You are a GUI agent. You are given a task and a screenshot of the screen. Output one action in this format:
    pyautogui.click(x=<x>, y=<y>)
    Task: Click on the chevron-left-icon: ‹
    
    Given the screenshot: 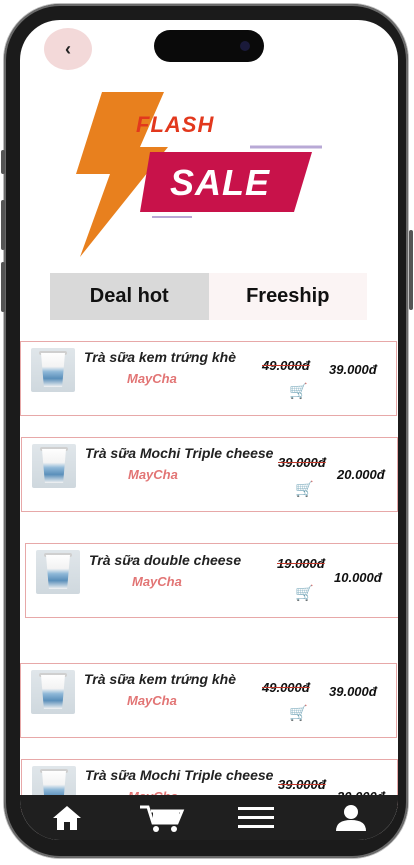 What is the action you would take?
    pyautogui.click(x=68, y=48)
    